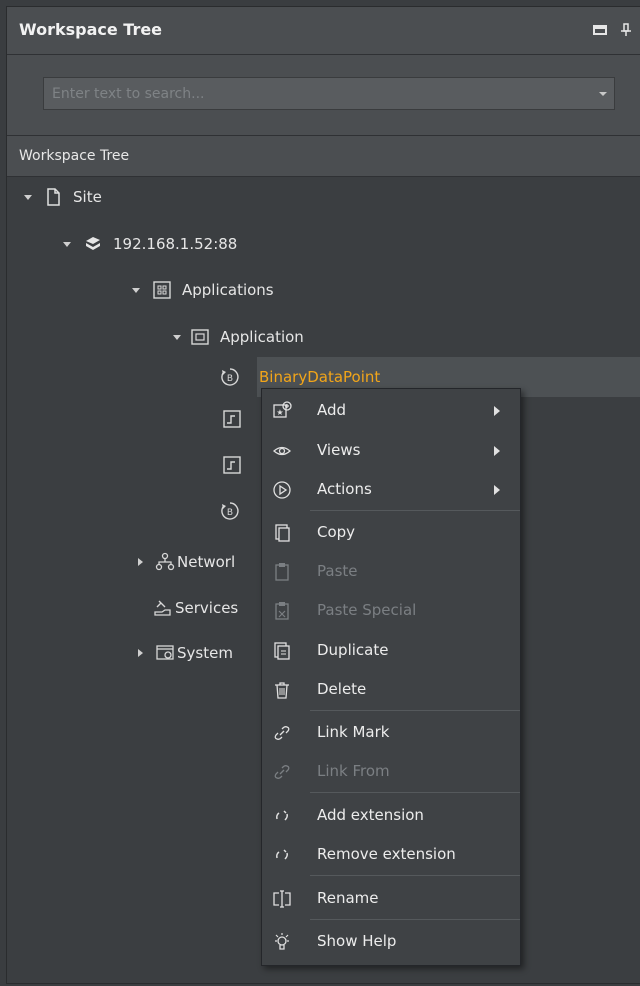 This screenshot has height=986, width=640. Describe the element at coordinates (282, 899) in the screenshot. I see `rename-icon` at that location.